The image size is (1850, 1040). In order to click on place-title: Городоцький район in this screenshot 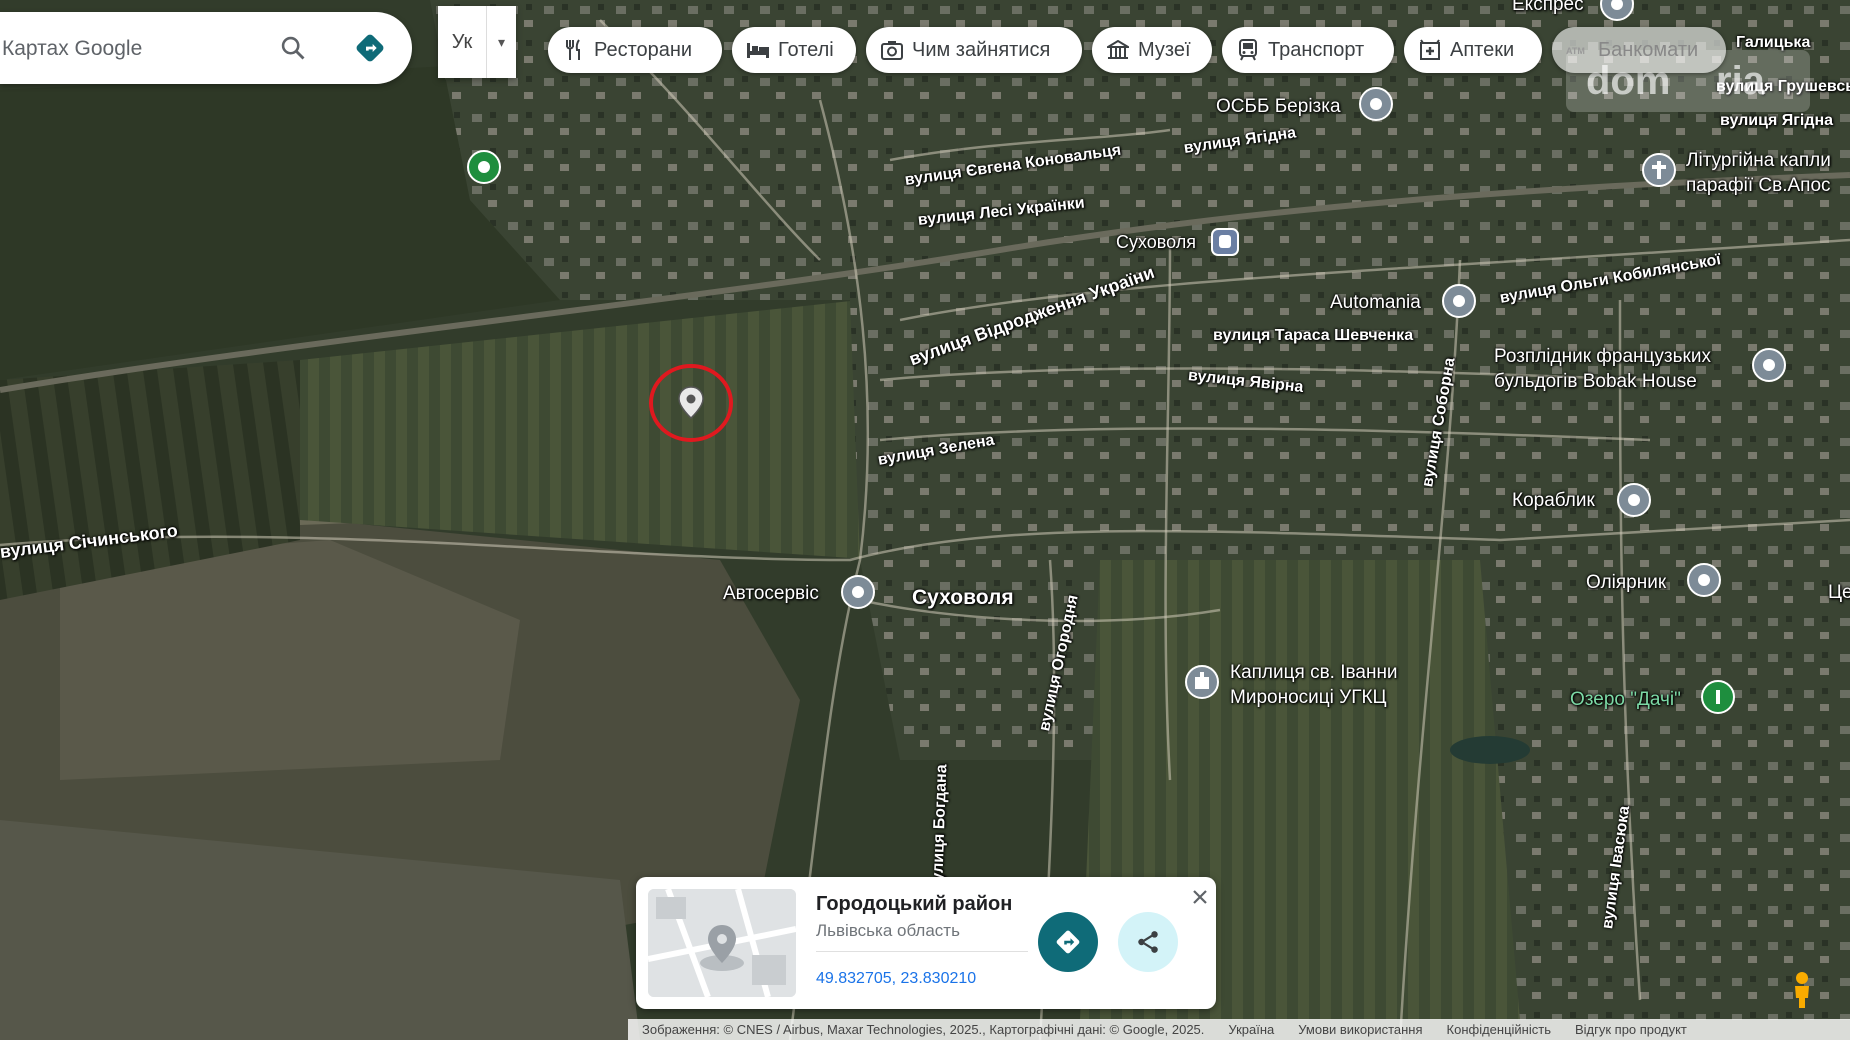, I will do `click(914, 904)`.